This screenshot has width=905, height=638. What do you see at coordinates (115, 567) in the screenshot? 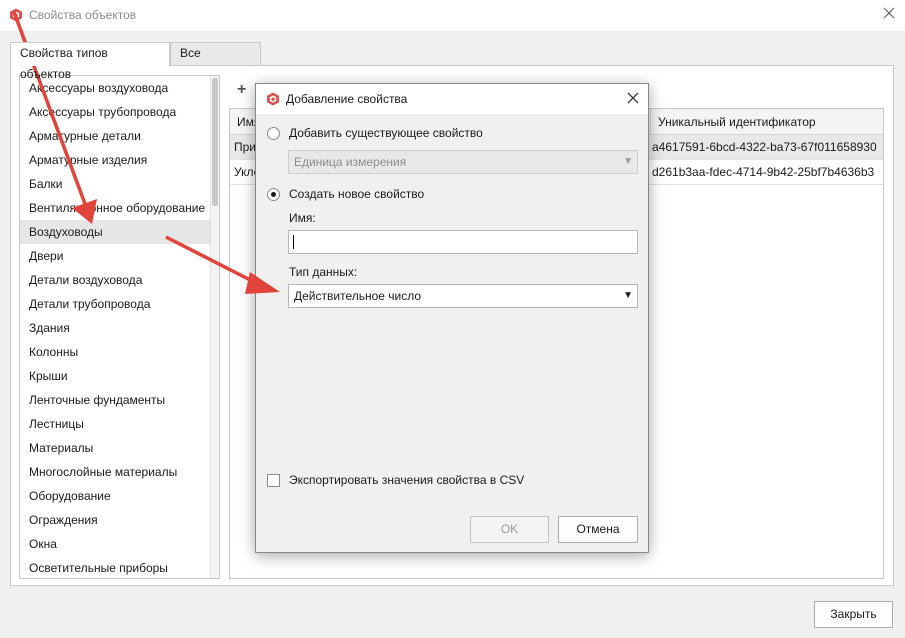
I see `list-item: Осветительные приборы` at bounding box center [115, 567].